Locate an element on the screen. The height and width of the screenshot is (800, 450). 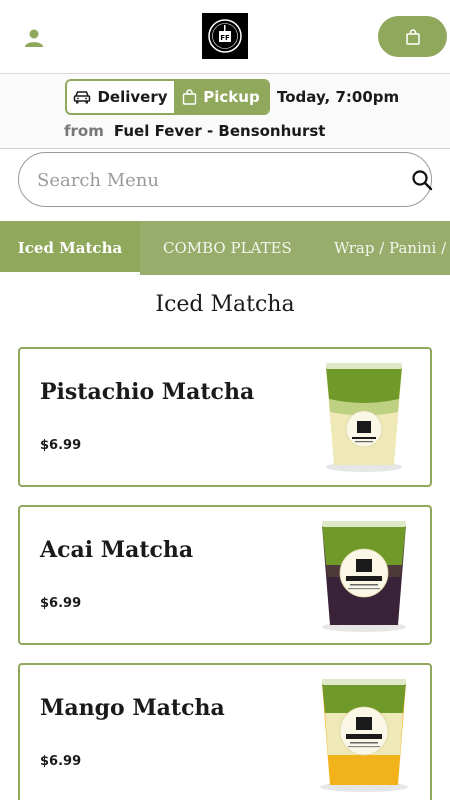
pistachio-matcha-image is located at coordinates (364, 417).